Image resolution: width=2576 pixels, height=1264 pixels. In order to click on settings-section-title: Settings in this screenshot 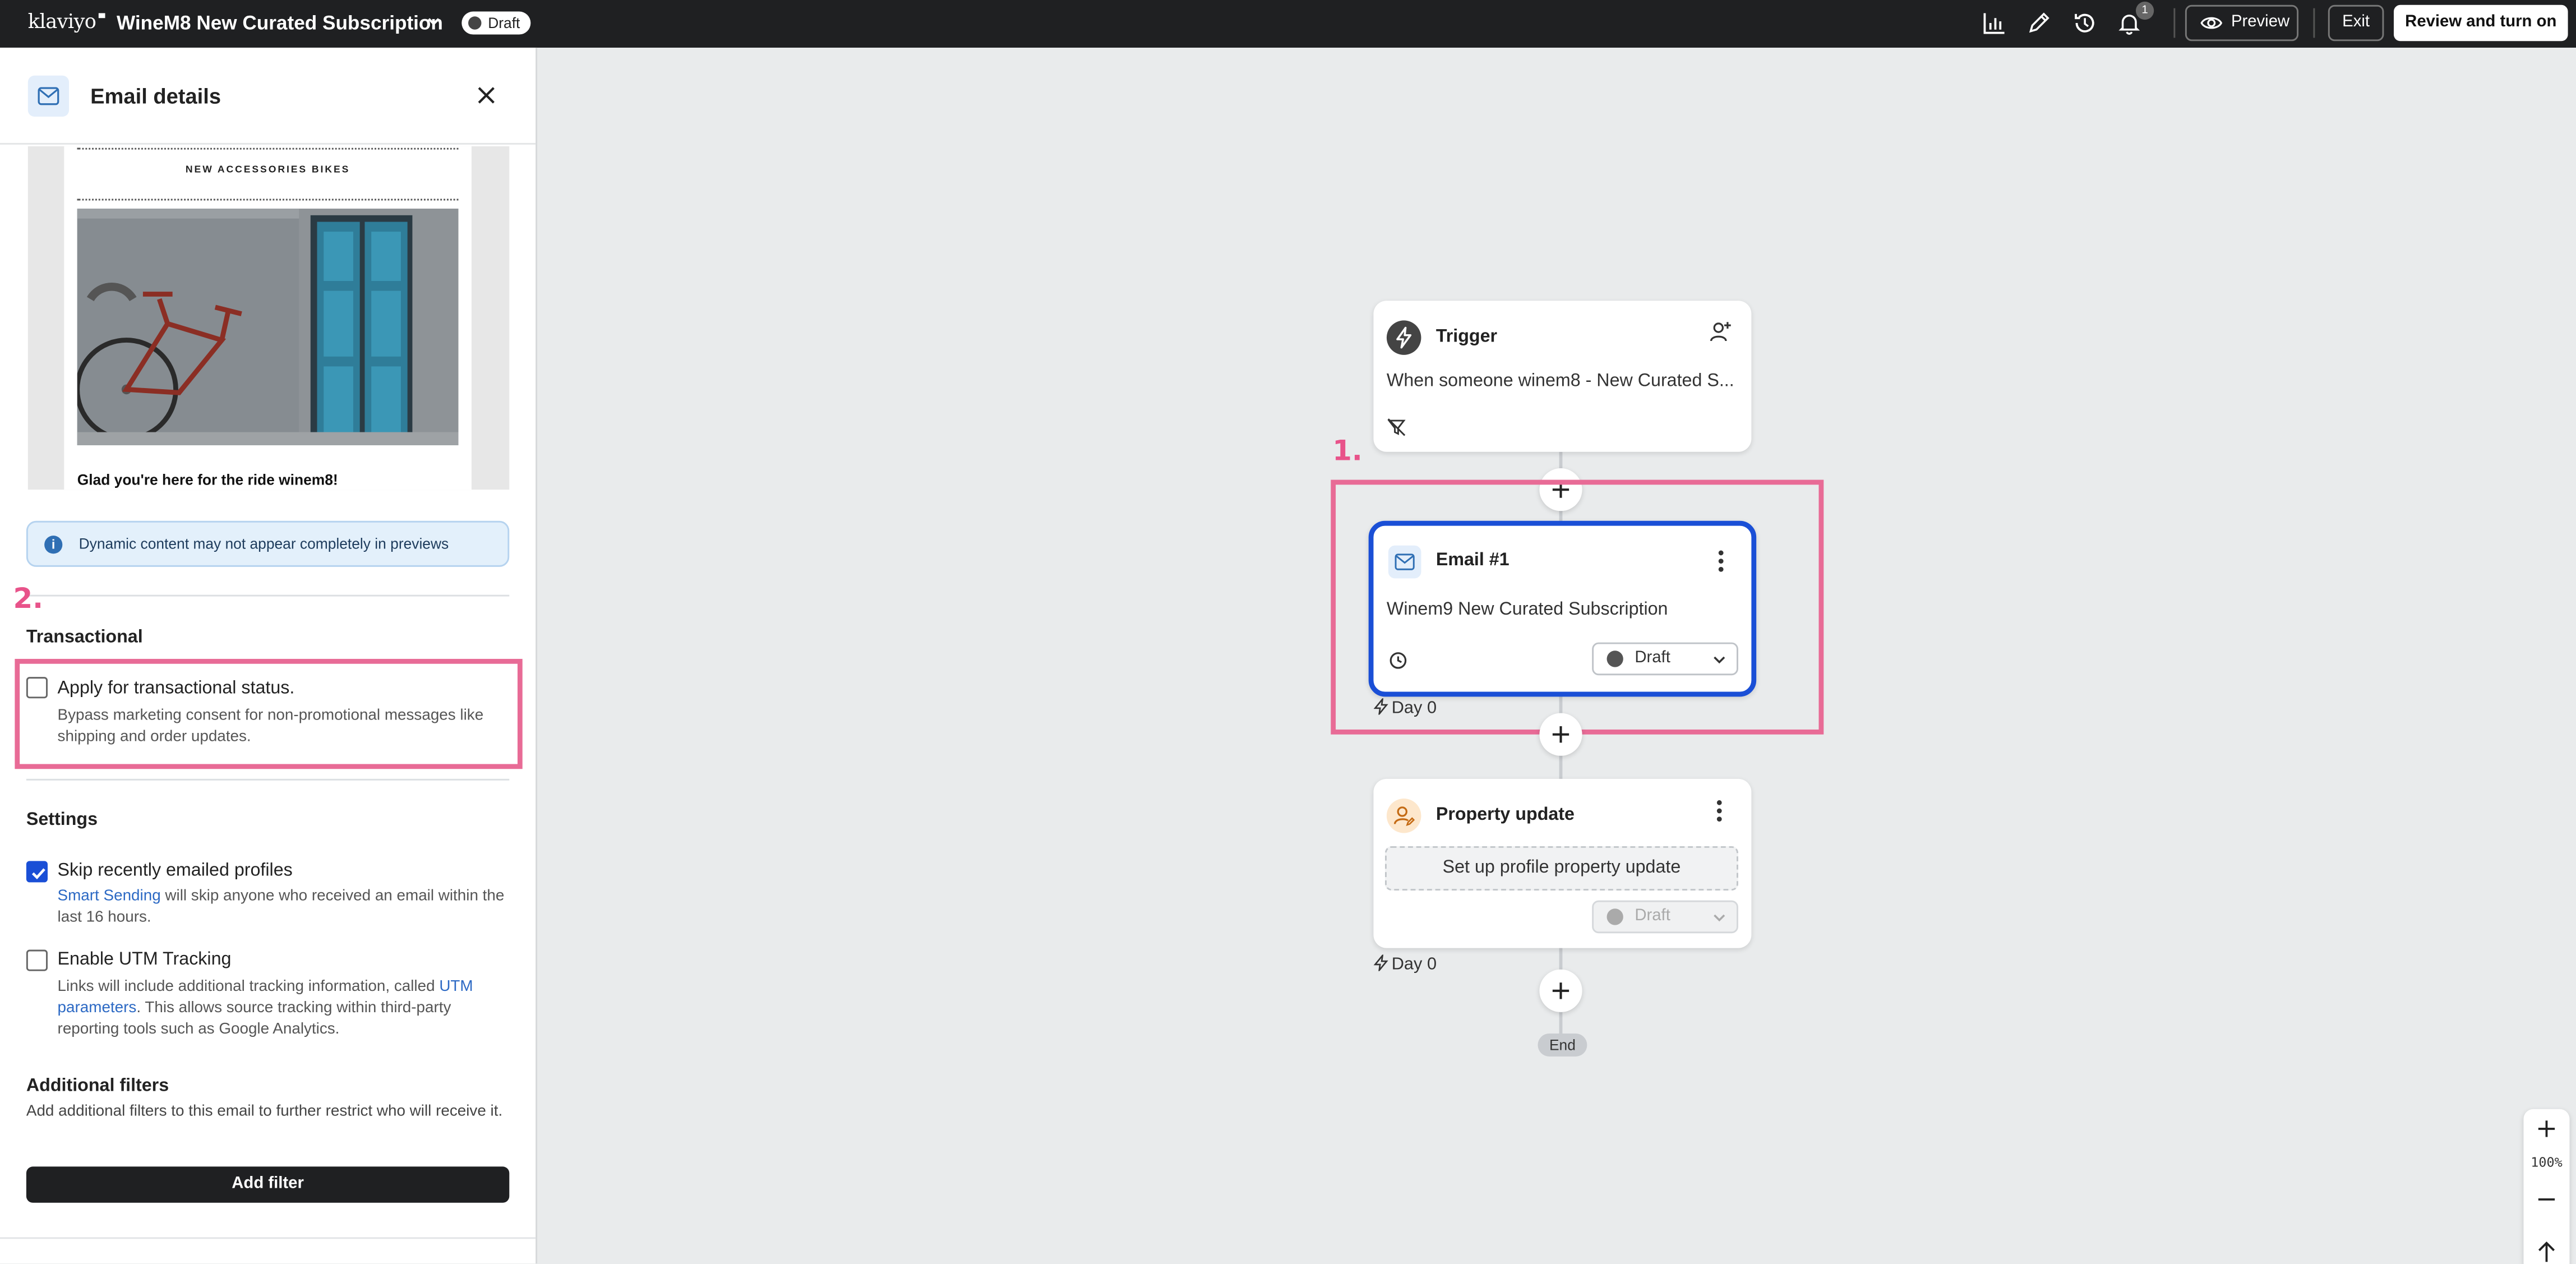, I will do `click(62, 820)`.